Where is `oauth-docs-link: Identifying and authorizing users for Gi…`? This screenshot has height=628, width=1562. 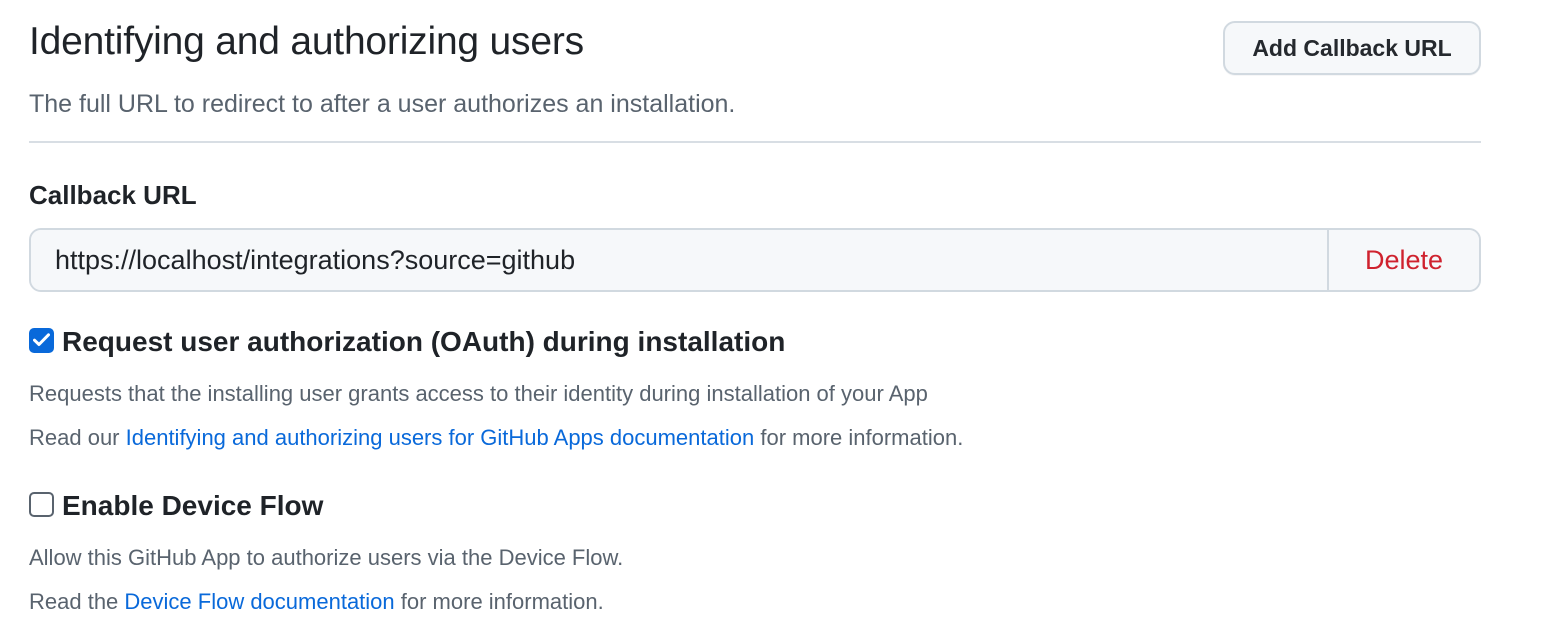 oauth-docs-link: Identifying and authorizing users for Gi… is located at coordinates (440, 437).